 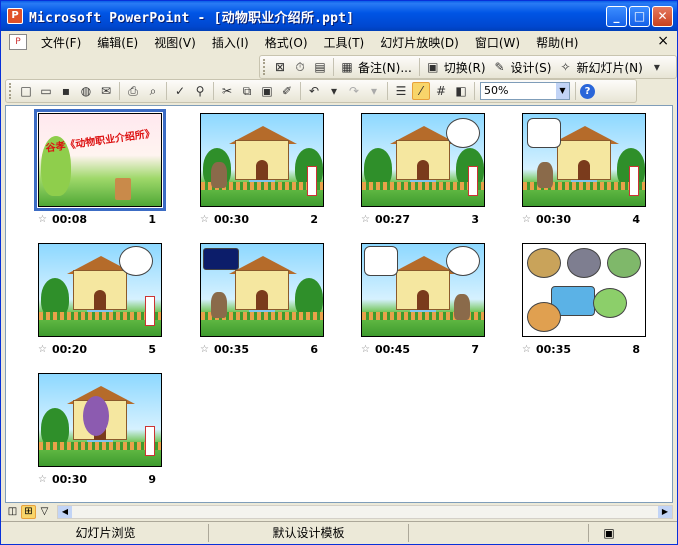 I want to click on help-icon: ?, so click(x=587, y=91).